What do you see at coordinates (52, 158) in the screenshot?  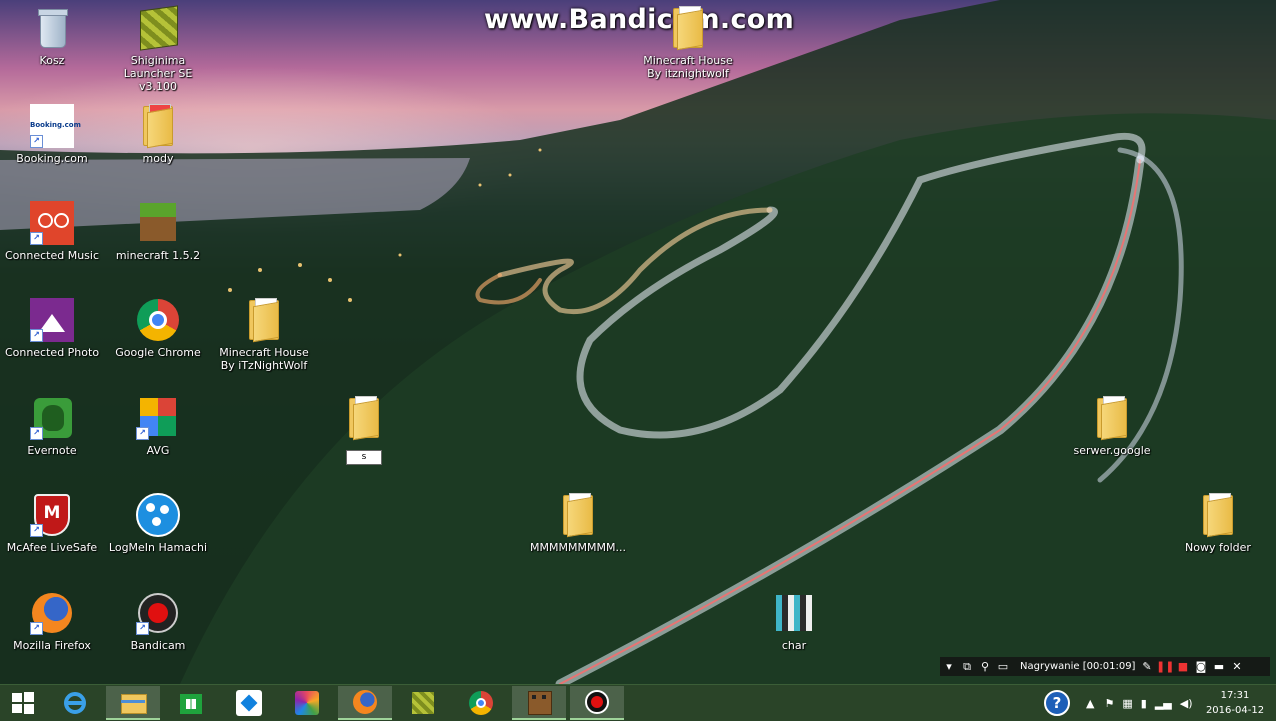 I see `desktop-icon-label: Booking.com` at bounding box center [52, 158].